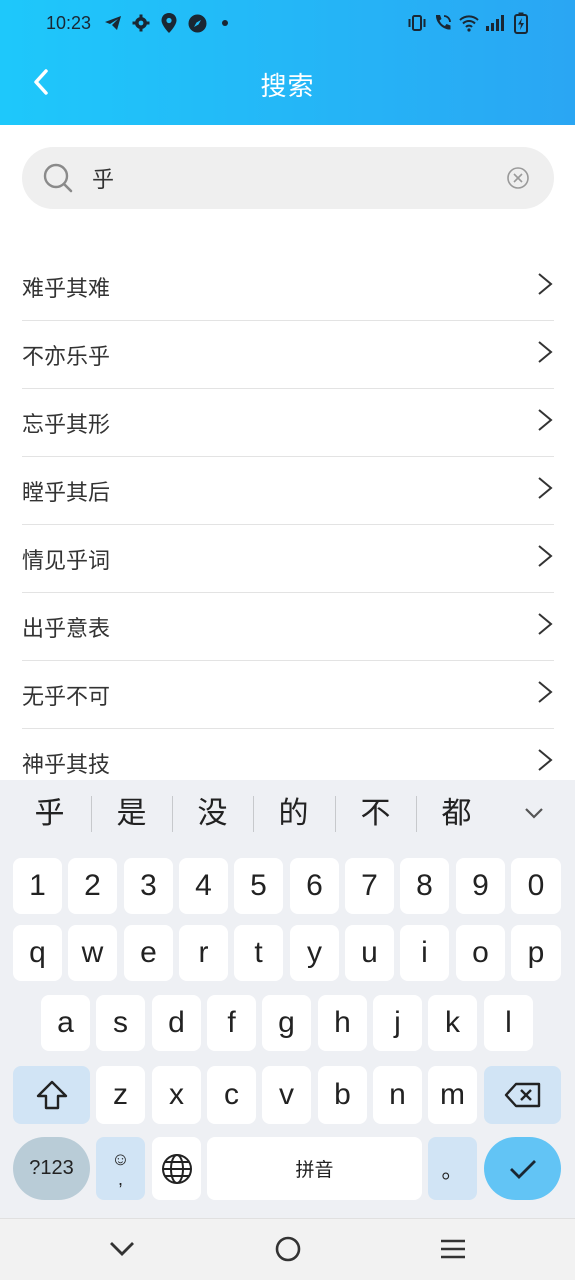 This screenshot has width=575, height=1280. I want to click on status-left-icons, so click(169, 23).